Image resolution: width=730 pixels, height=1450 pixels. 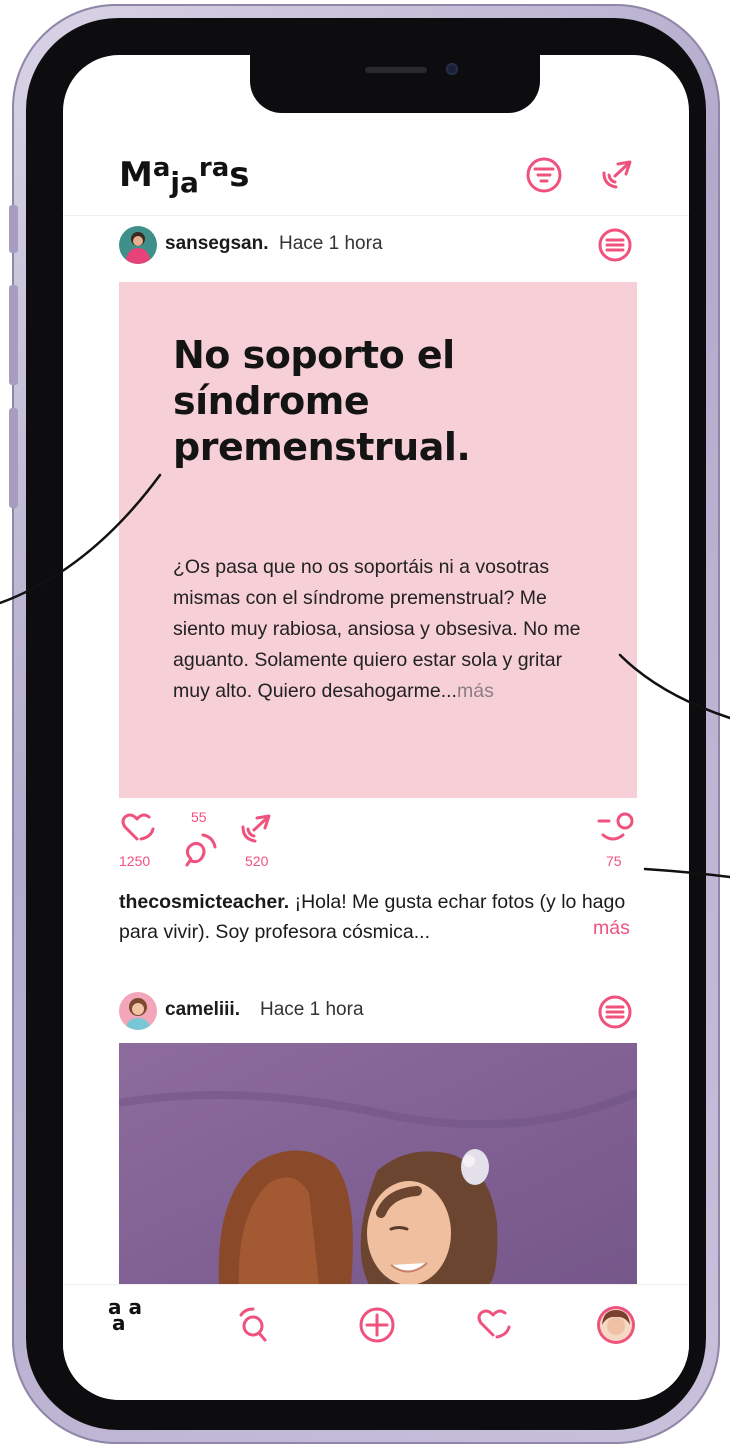 What do you see at coordinates (495, 1325) in the screenshot?
I see `heart-icon` at bounding box center [495, 1325].